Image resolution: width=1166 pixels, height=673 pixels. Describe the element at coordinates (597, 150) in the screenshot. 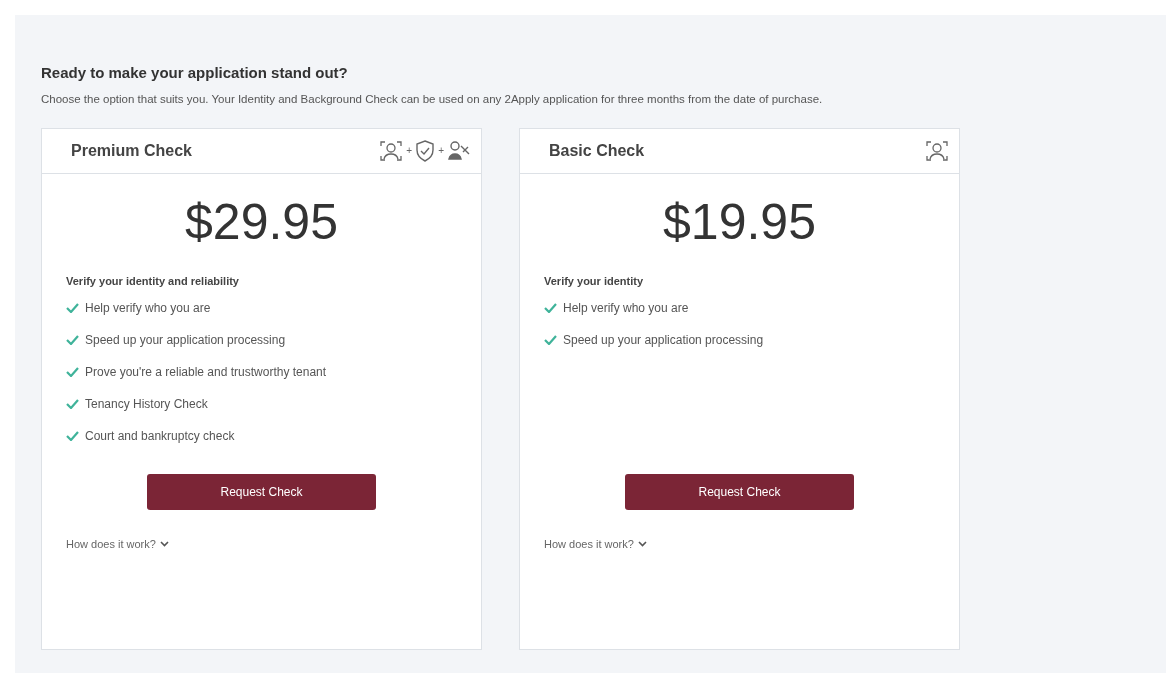

I see `card-title: Basic Check` at that location.